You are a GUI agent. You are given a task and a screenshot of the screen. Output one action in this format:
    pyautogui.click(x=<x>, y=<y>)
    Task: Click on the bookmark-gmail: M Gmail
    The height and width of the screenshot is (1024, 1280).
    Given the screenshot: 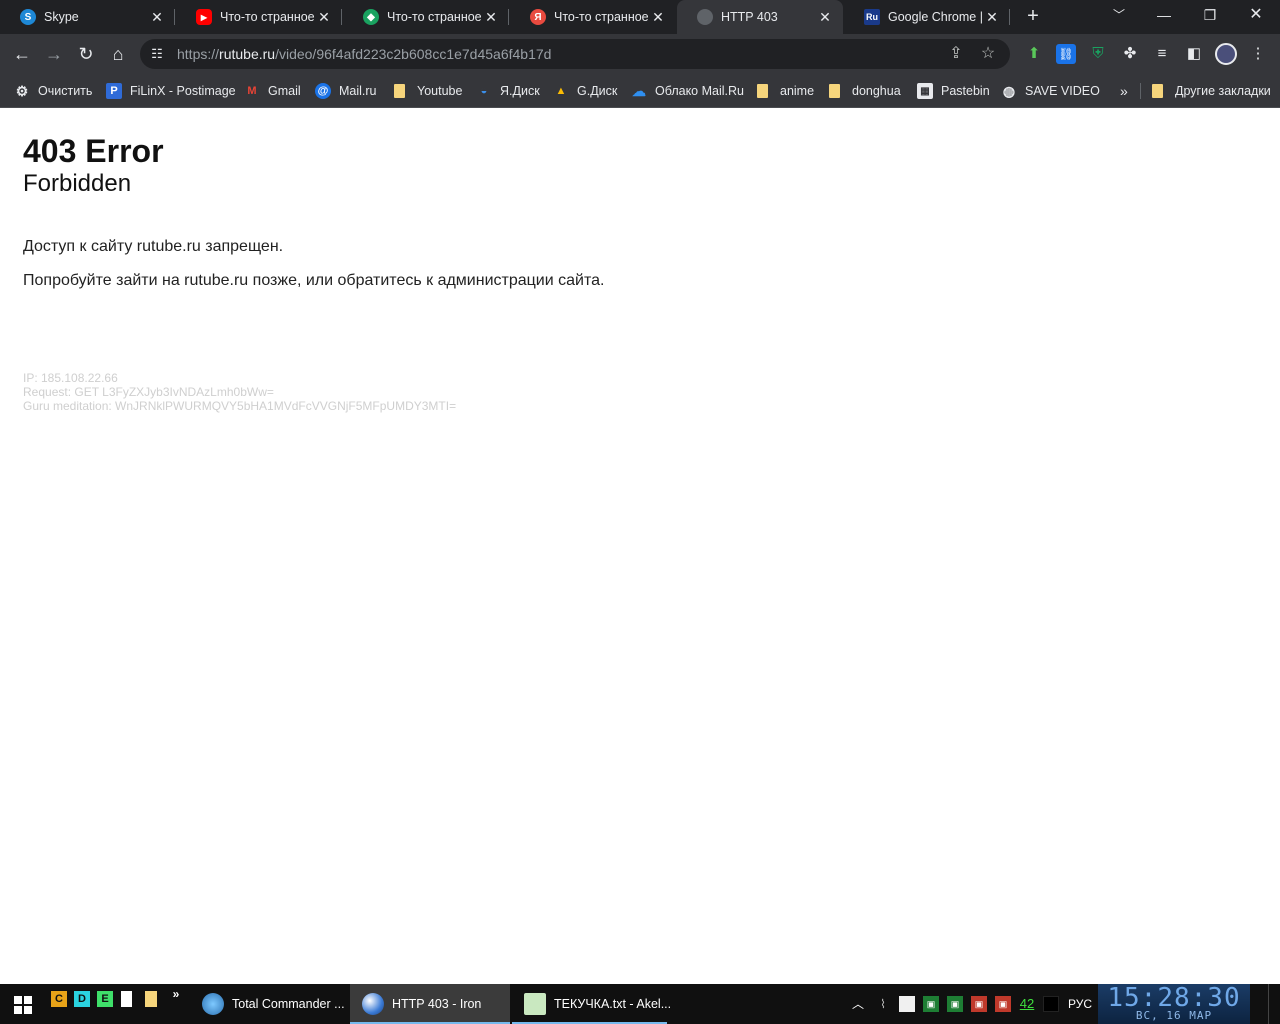 What is the action you would take?
    pyautogui.click(x=272, y=91)
    